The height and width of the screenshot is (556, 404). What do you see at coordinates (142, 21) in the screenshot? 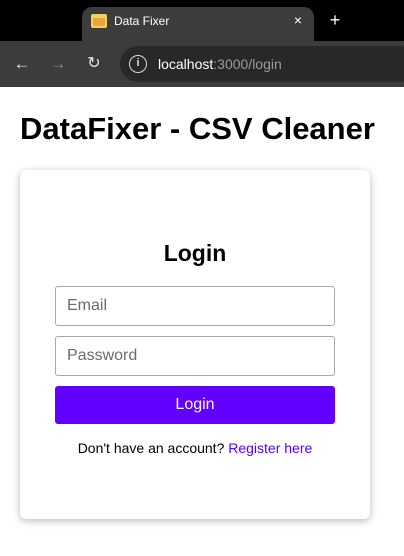
I see `tab-title: Data Fixer` at bounding box center [142, 21].